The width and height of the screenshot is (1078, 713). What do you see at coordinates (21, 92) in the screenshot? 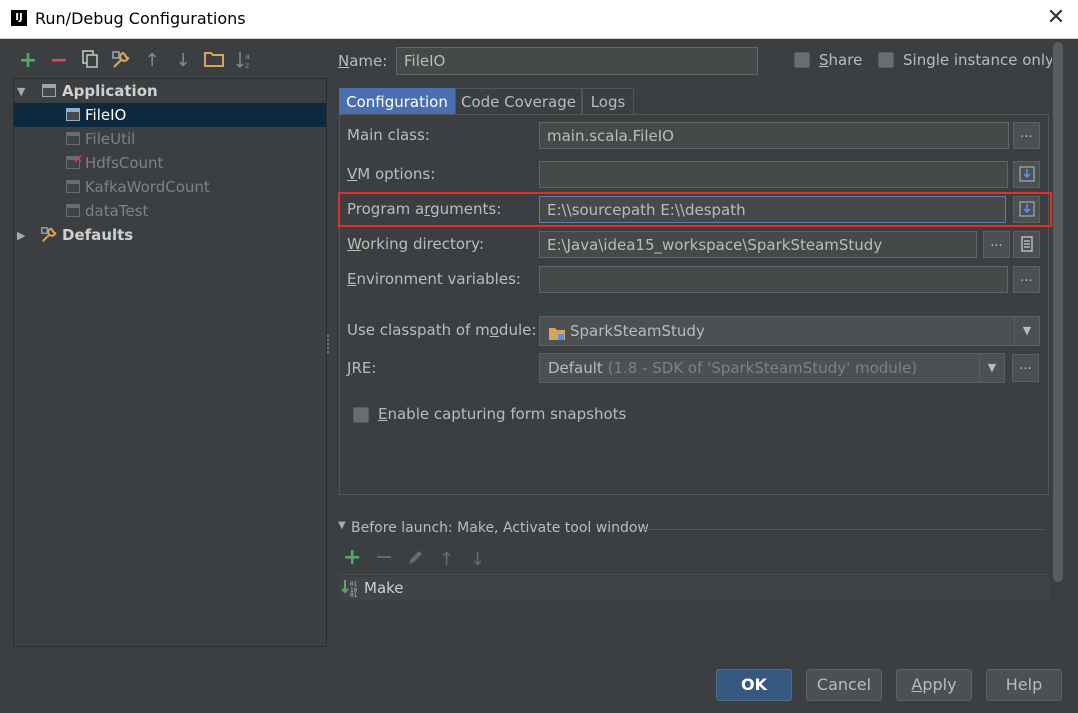
I see `expand-arrow-icon: ▼` at bounding box center [21, 92].